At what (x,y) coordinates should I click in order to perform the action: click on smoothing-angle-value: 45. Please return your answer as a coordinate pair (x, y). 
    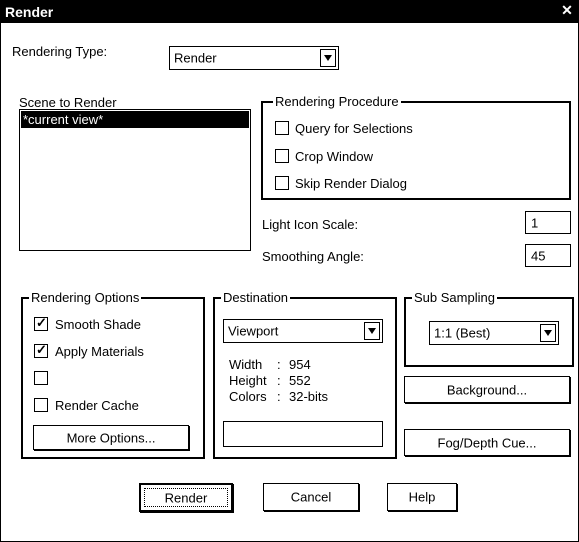
    Looking at the image, I should click on (538, 255).